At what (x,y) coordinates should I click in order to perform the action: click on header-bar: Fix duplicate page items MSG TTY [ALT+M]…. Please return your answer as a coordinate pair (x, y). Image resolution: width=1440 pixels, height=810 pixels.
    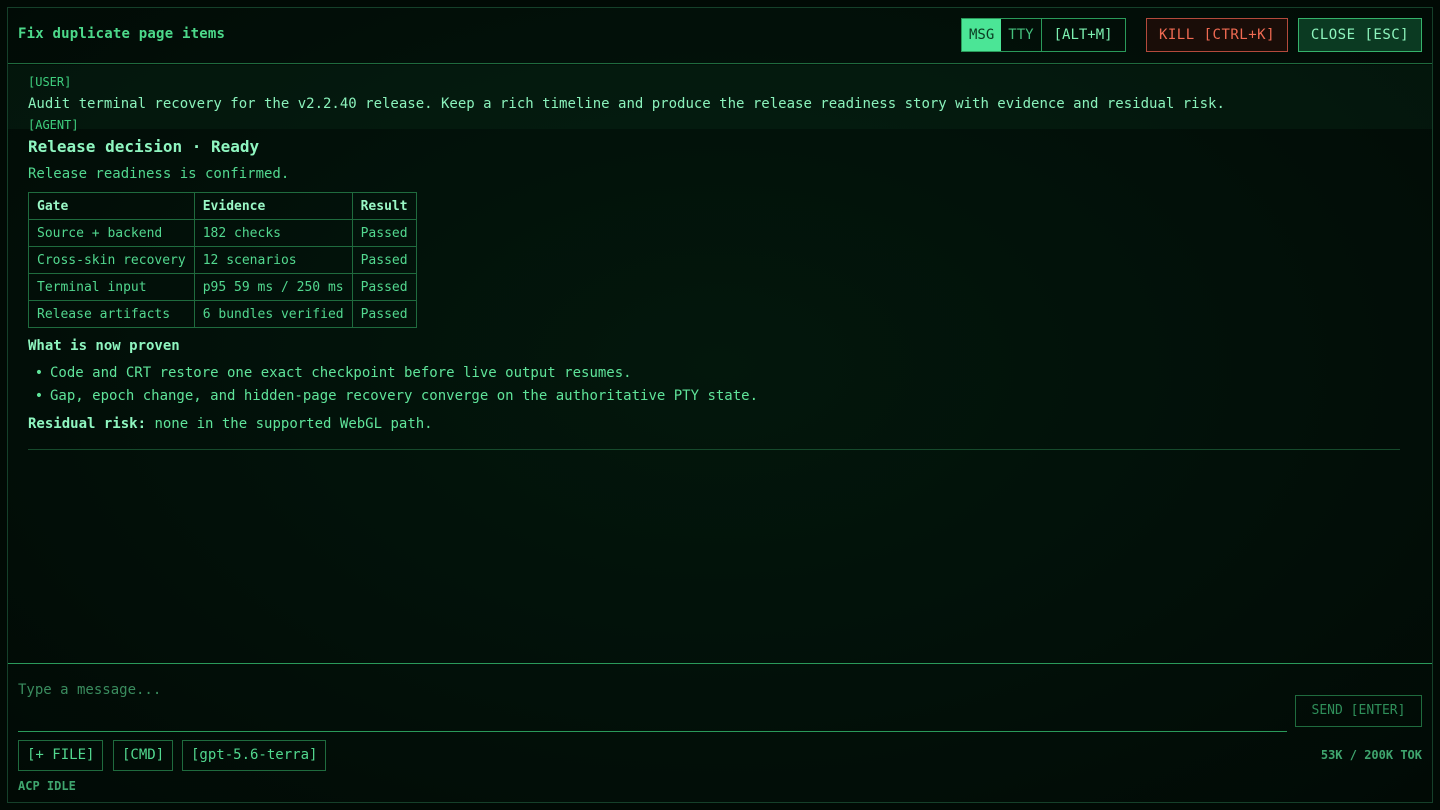
    Looking at the image, I should click on (720, 36).